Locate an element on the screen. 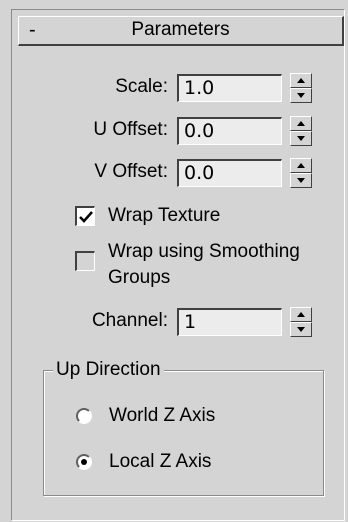 The height and width of the screenshot is (522, 348). local-z-axis-radio is located at coordinates (84, 462).